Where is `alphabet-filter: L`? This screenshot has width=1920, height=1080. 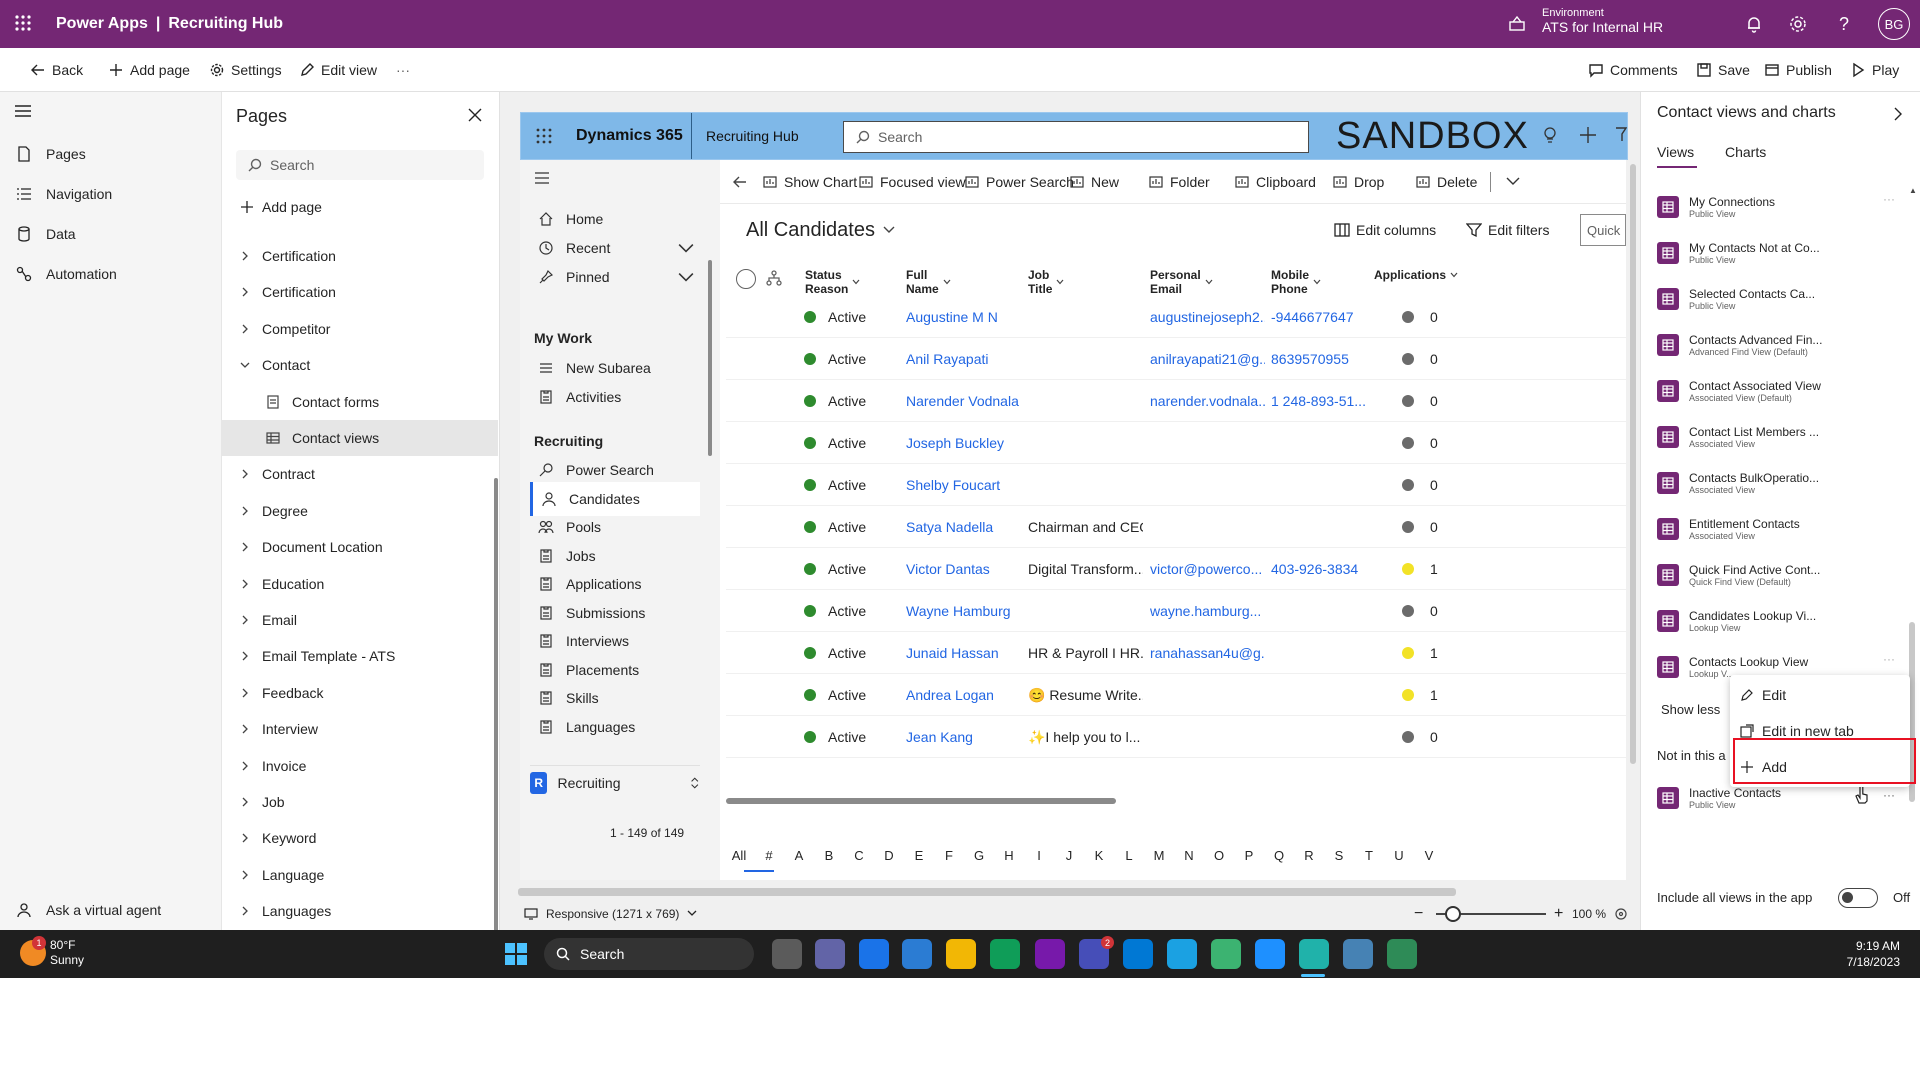 alphabet-filter: L is located at coordinates (1129, 855).